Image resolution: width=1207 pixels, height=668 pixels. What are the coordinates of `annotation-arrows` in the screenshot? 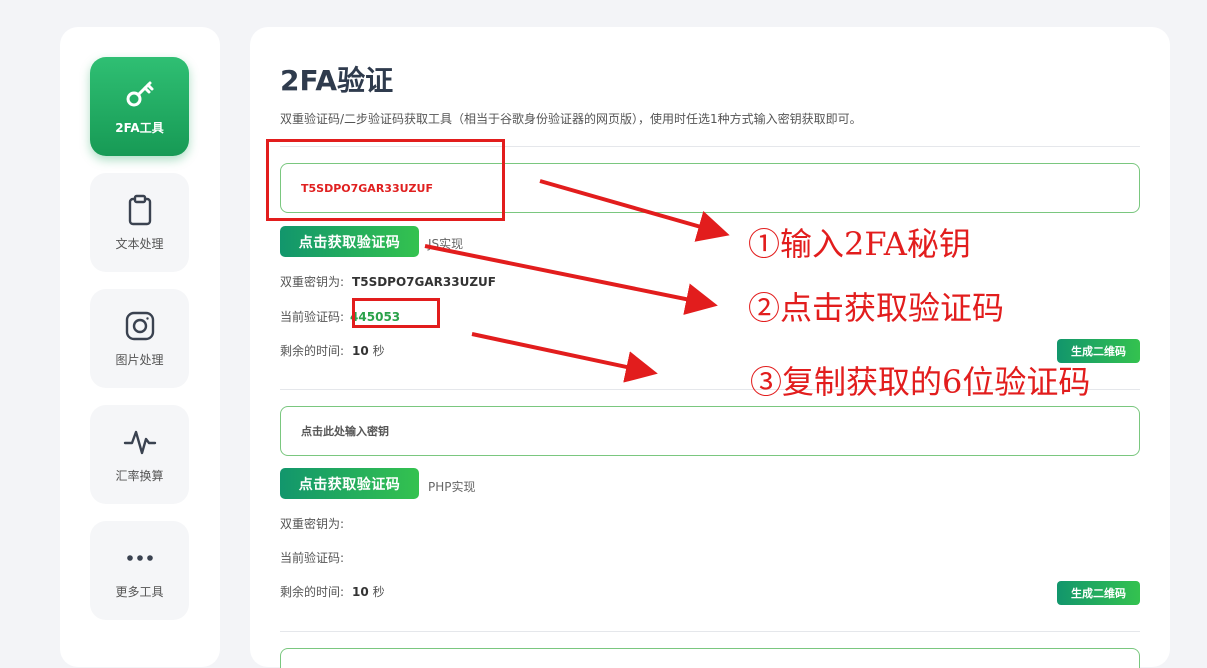 It's located at (577, 281).